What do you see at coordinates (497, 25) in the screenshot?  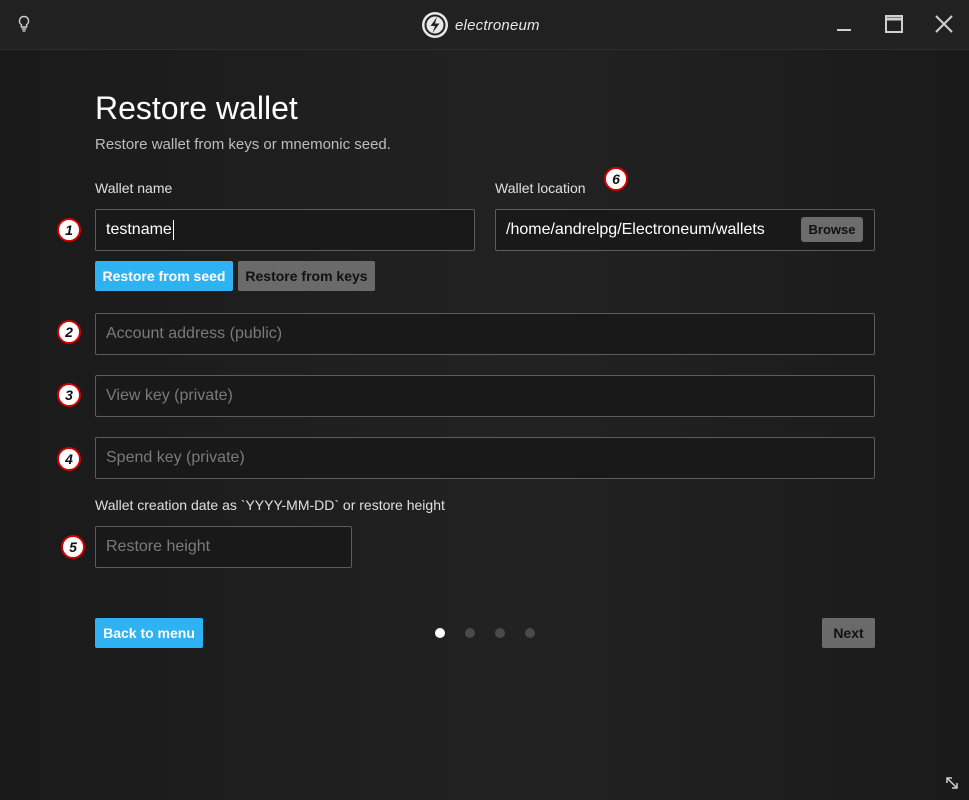 I see `app-name: electroneum` at bounding box center [497, 25].